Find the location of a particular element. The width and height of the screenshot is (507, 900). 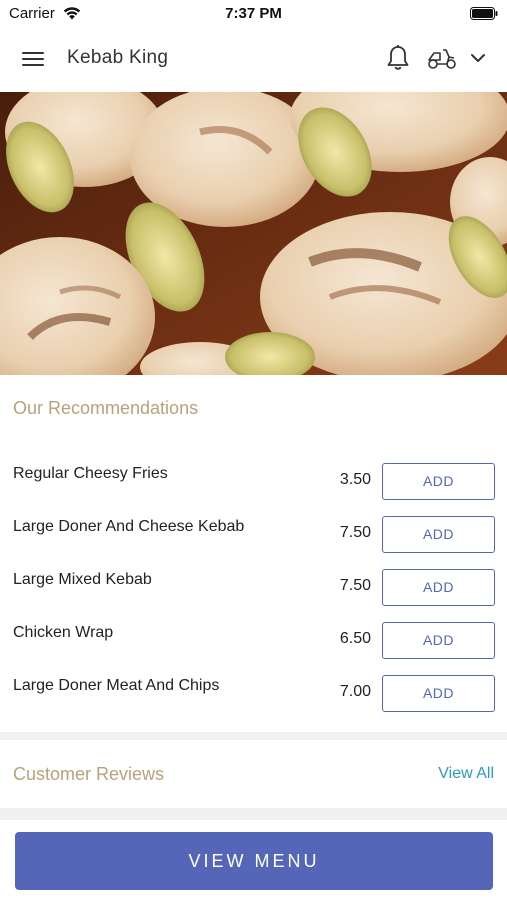

list-item: Large Doner And Cheese Kebab 7.50 ADD is located at coordinates (253, 534).